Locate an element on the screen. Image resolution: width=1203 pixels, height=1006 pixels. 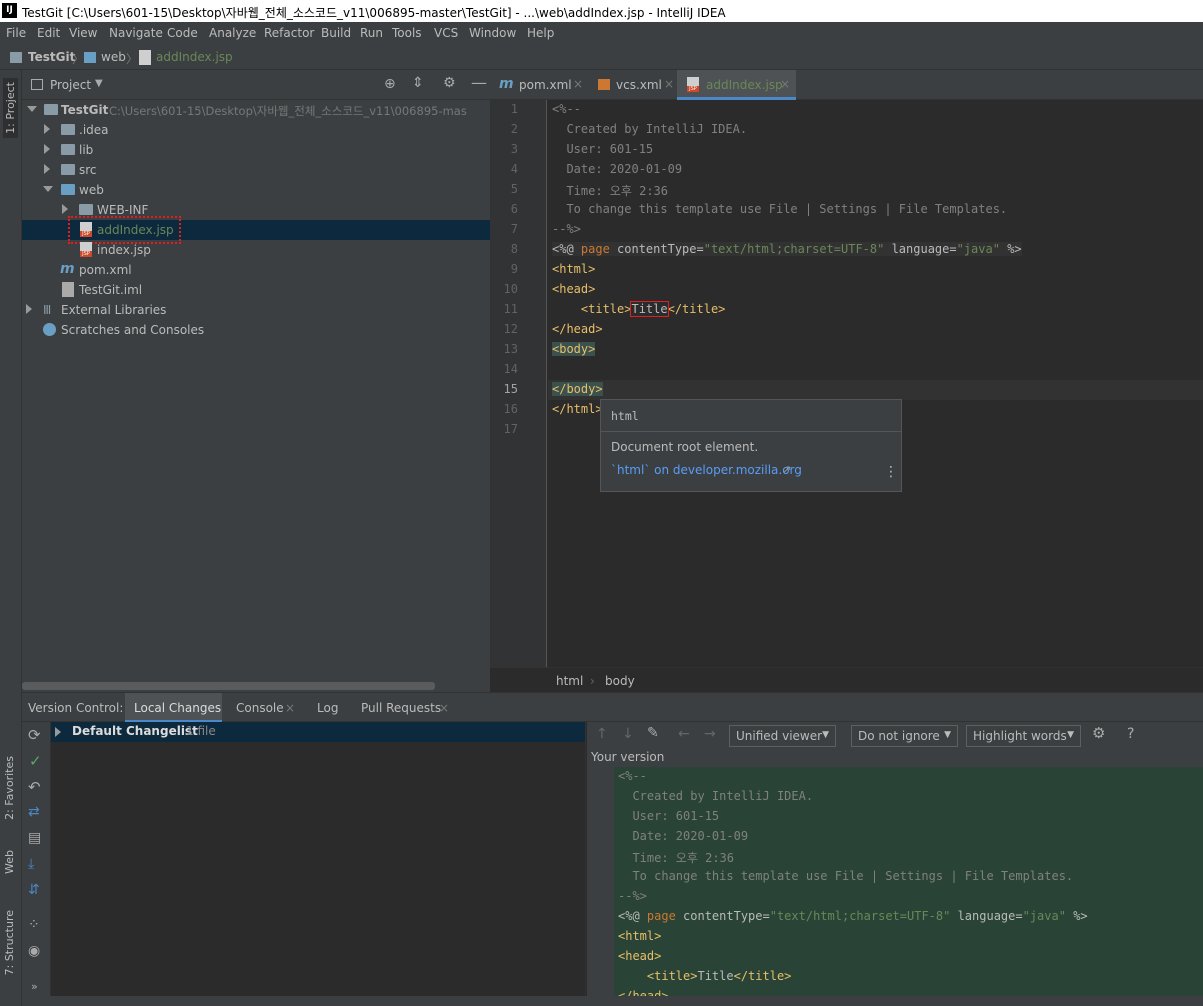
code-line: <title>Title</title> is located at coordinates (639, 309).